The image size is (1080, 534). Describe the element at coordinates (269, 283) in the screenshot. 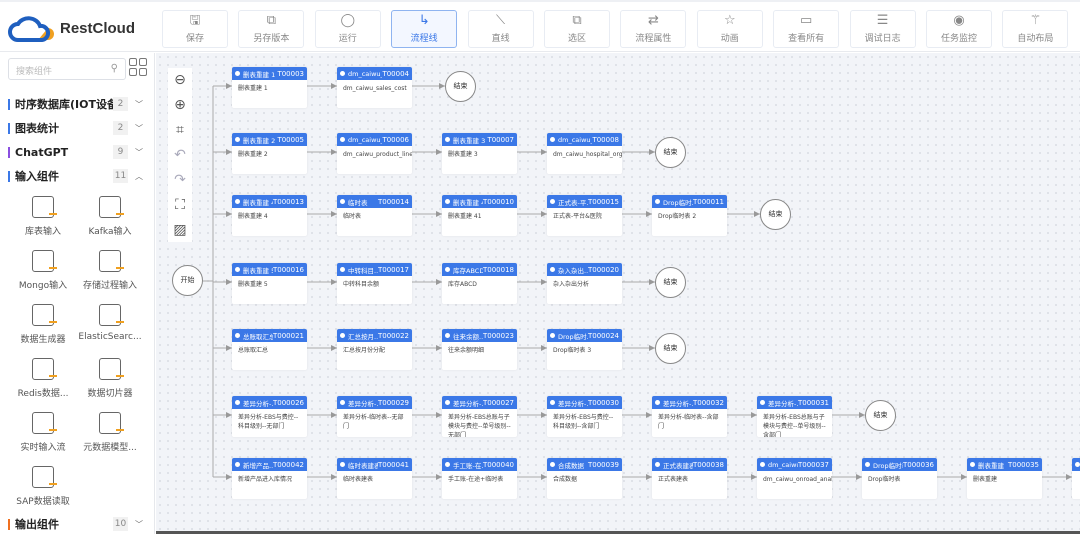

I see `flow-node: 删表重建 5 T000016 删表重建 5` at that location.